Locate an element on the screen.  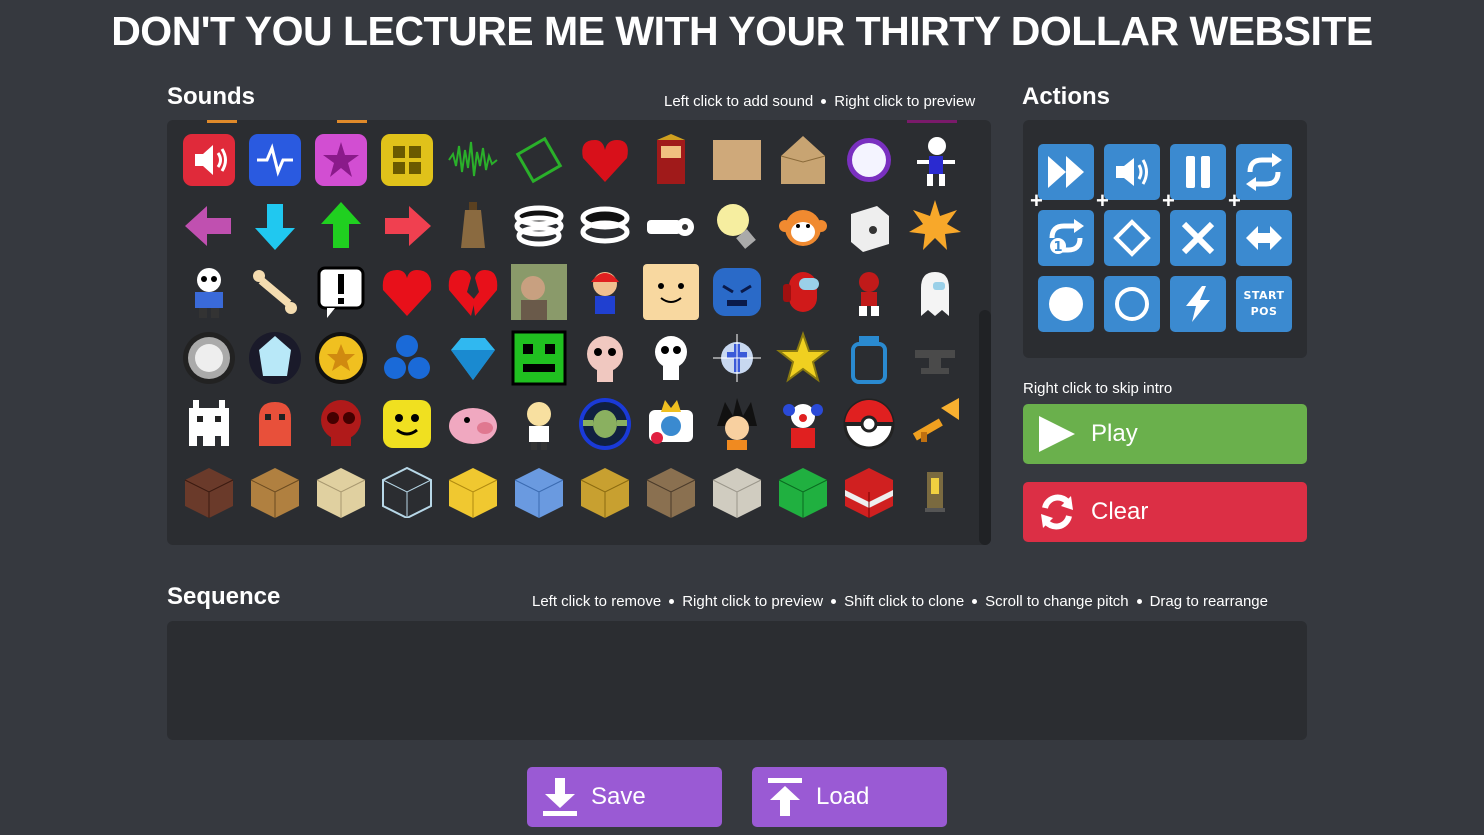
action-loop-button: + is located at coordinates (1260, 178).